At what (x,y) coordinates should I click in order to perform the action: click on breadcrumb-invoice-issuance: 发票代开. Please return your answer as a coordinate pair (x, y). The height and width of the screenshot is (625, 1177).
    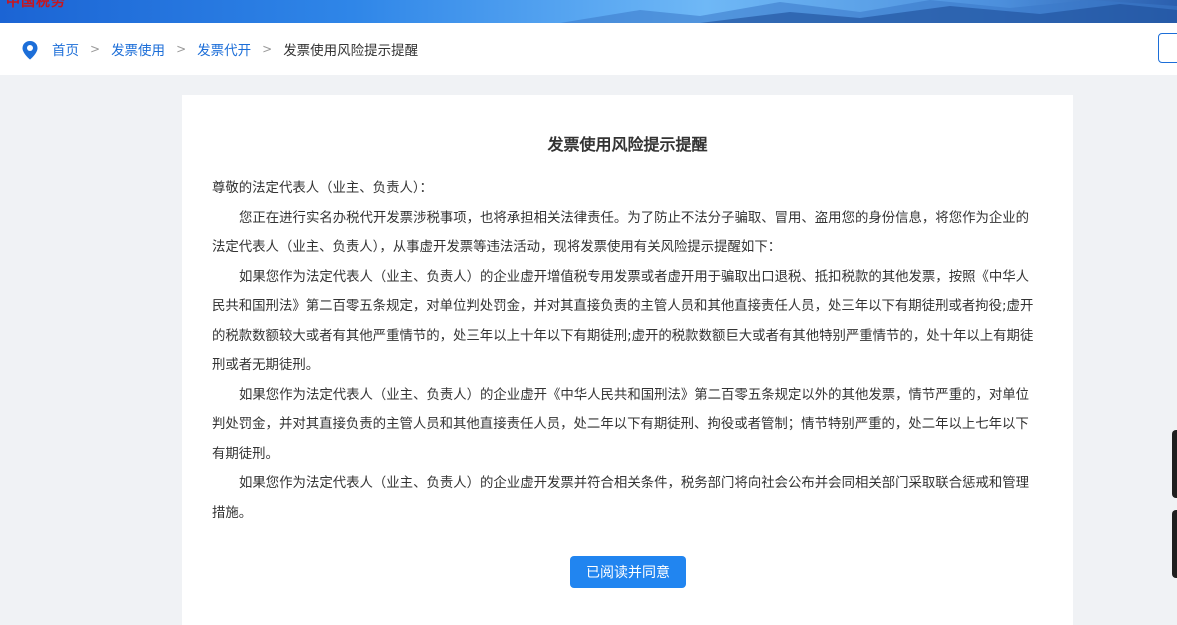
    Looking at the image, I should click on (224, 49).